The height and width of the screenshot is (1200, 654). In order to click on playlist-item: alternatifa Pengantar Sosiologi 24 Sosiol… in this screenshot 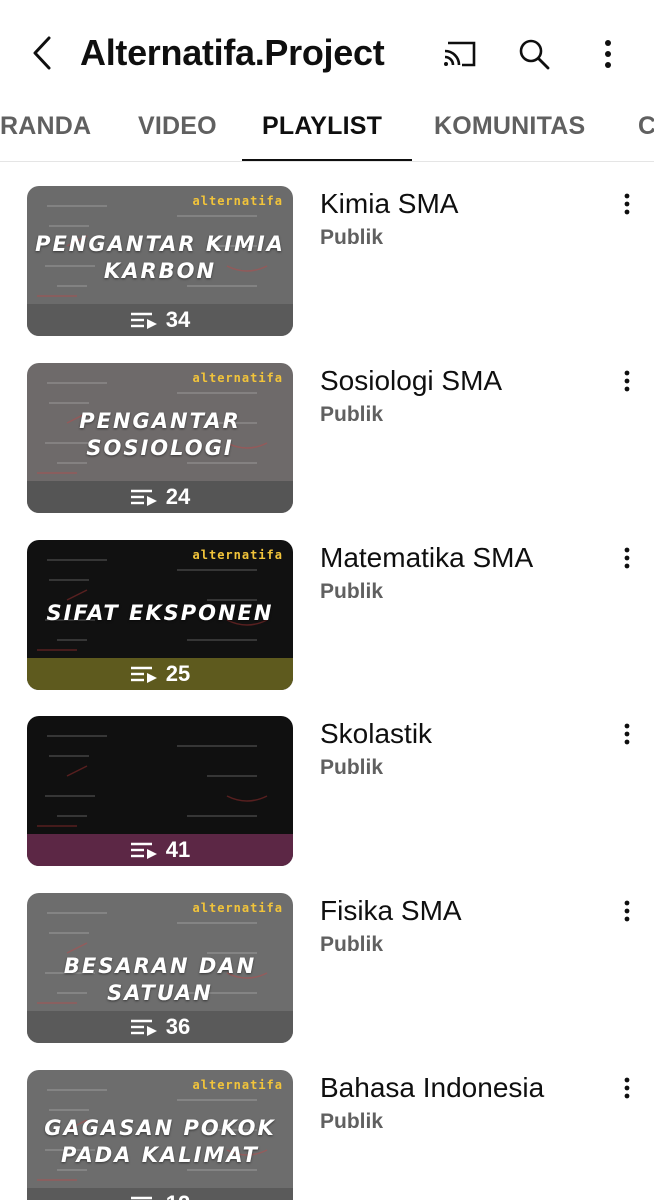, I will do `click(327, 438)`.